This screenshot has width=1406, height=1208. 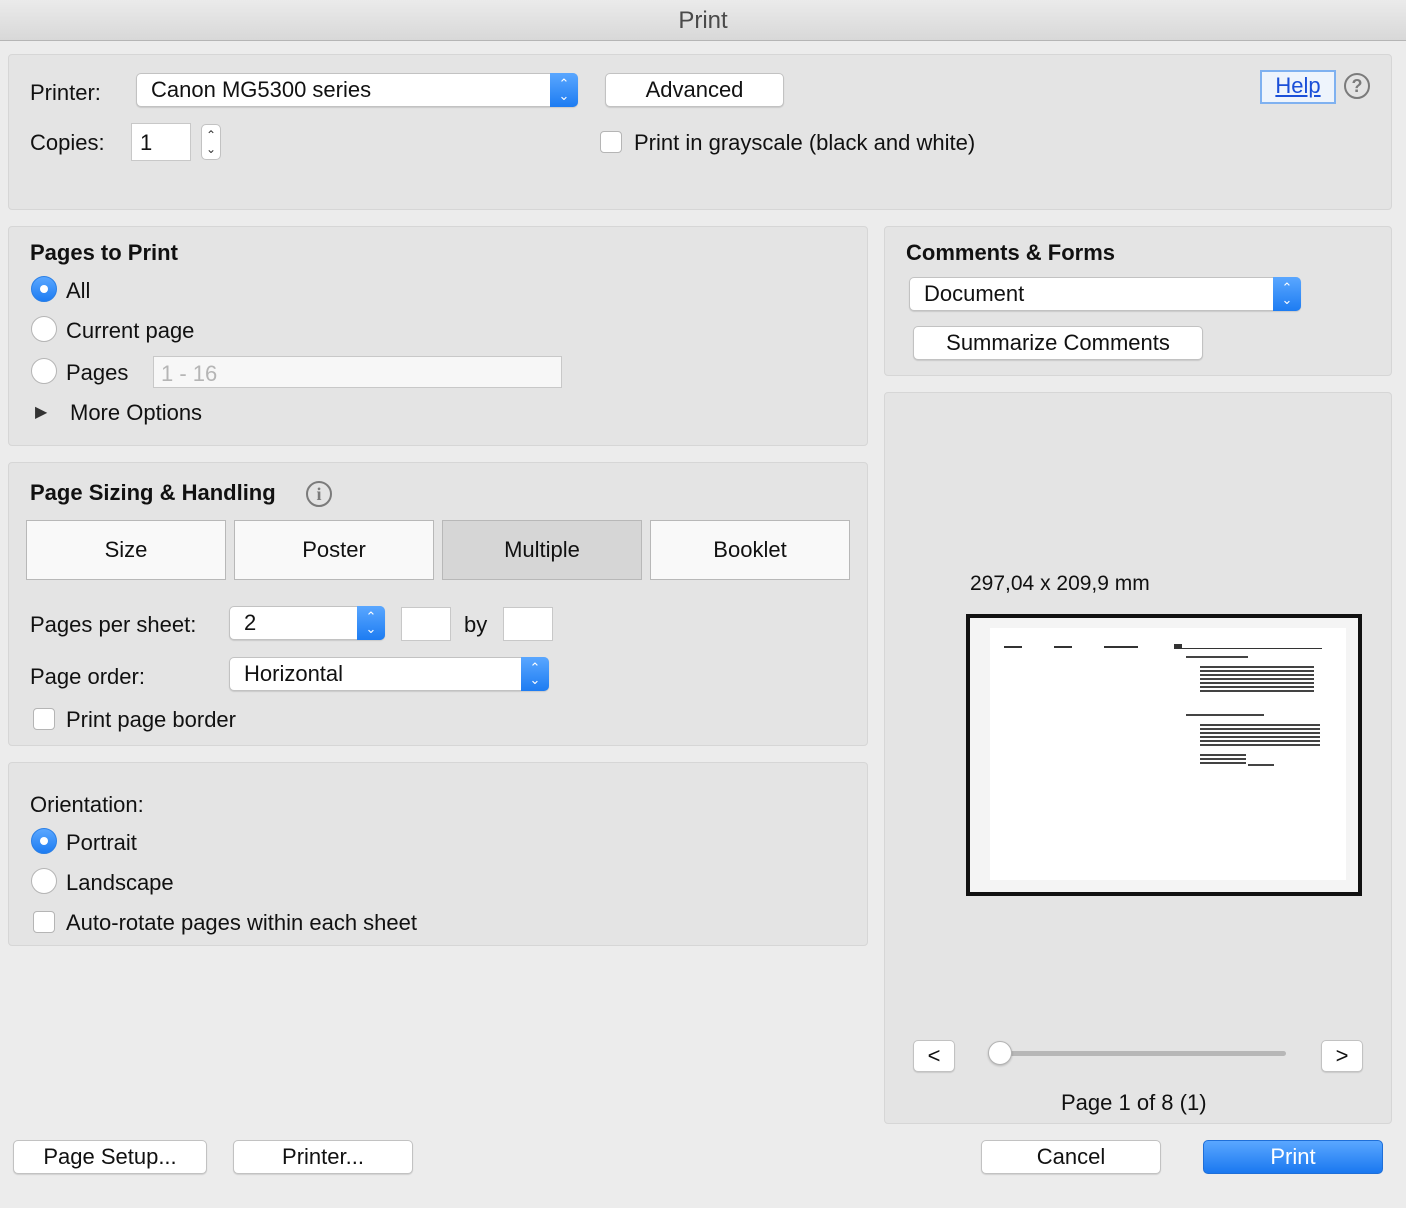 I want to click on printer-label: Printer:, so click(x=65, y=92).